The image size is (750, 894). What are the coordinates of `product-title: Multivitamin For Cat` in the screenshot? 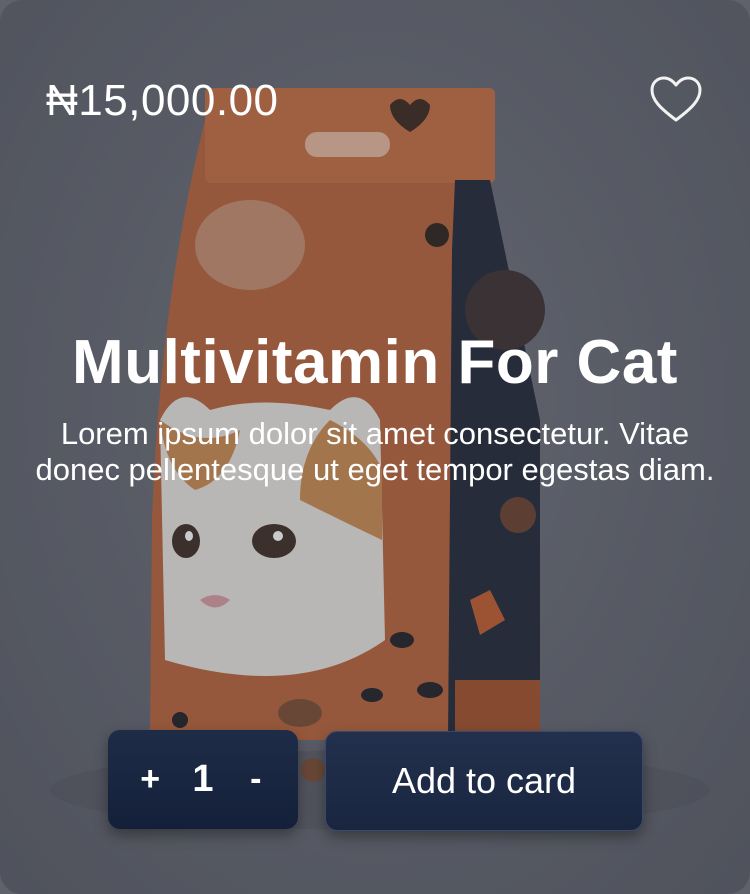 It's located at (375, 362).